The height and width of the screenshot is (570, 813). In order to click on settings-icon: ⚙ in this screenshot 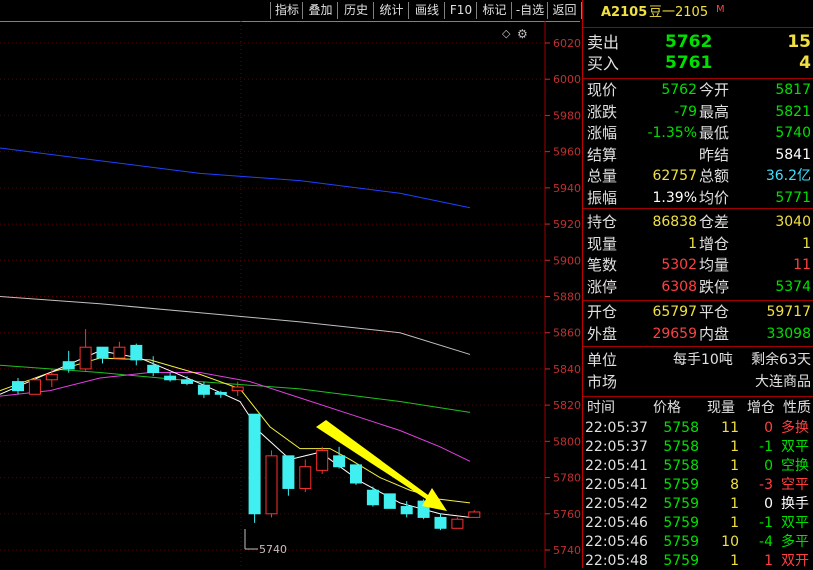, I will do `click(522, 34)`.